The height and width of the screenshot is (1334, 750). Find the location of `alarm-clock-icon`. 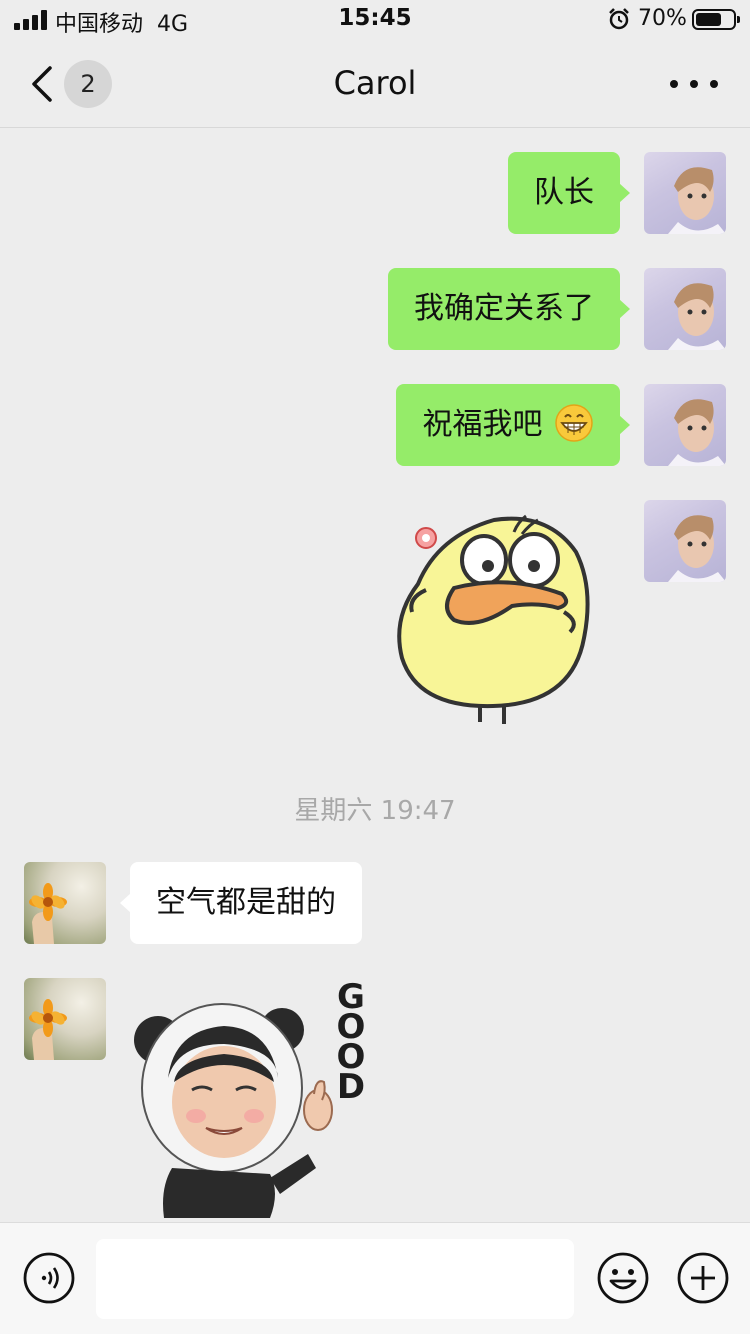

alarm-clock-icon is located at coordinates (619, 19).